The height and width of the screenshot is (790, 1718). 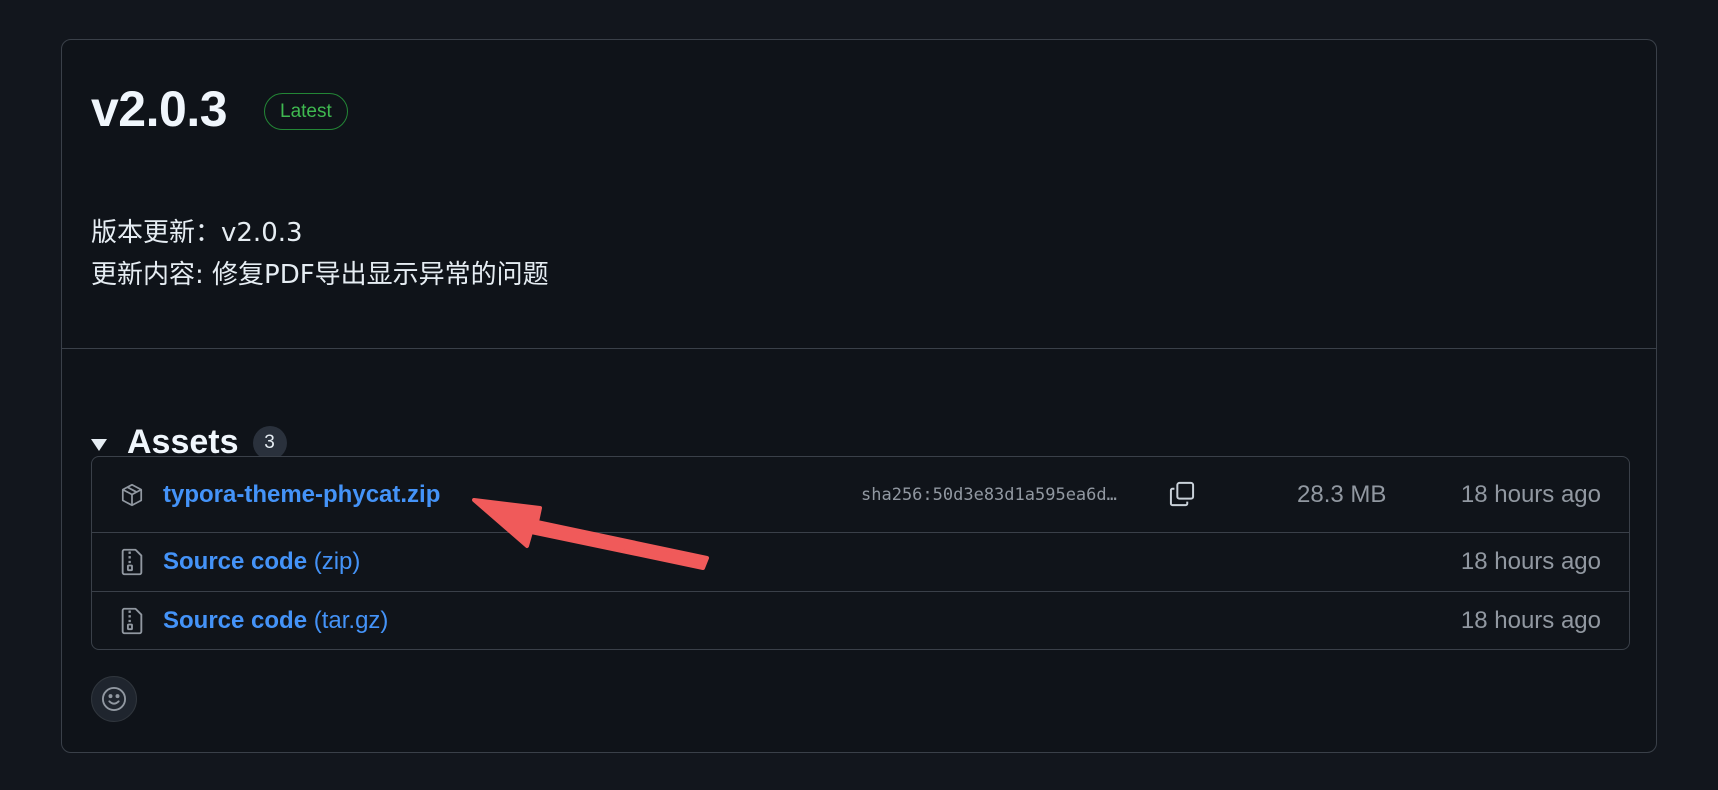 What do you see at coordinates (337, 561) in the screenshot?
I see `asset-format-label: (zip)` at bounding box center [337, 561].